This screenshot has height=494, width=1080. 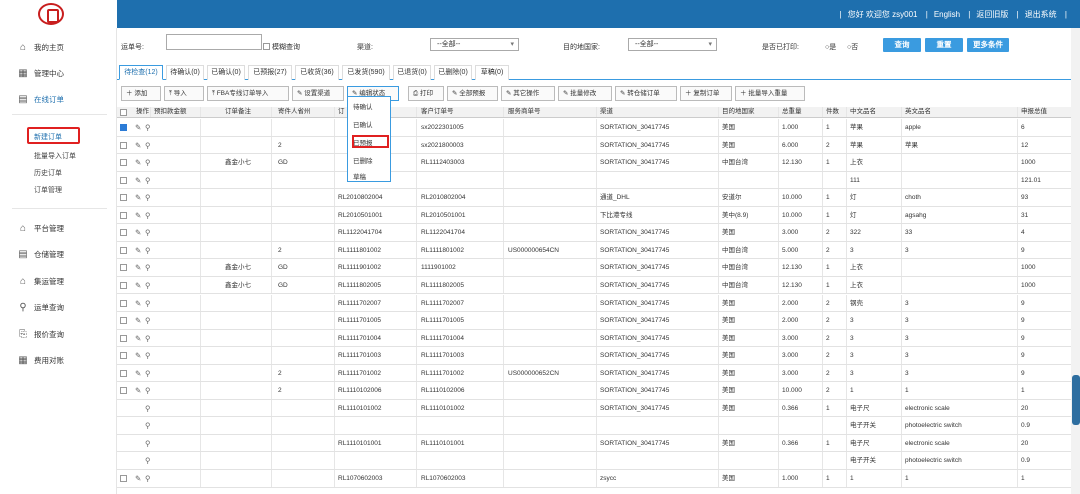 What do you see at coordinates (852, 47) in the screenshot?
I see `printed-no-radio: ○否` at bounding box center [852, 47].